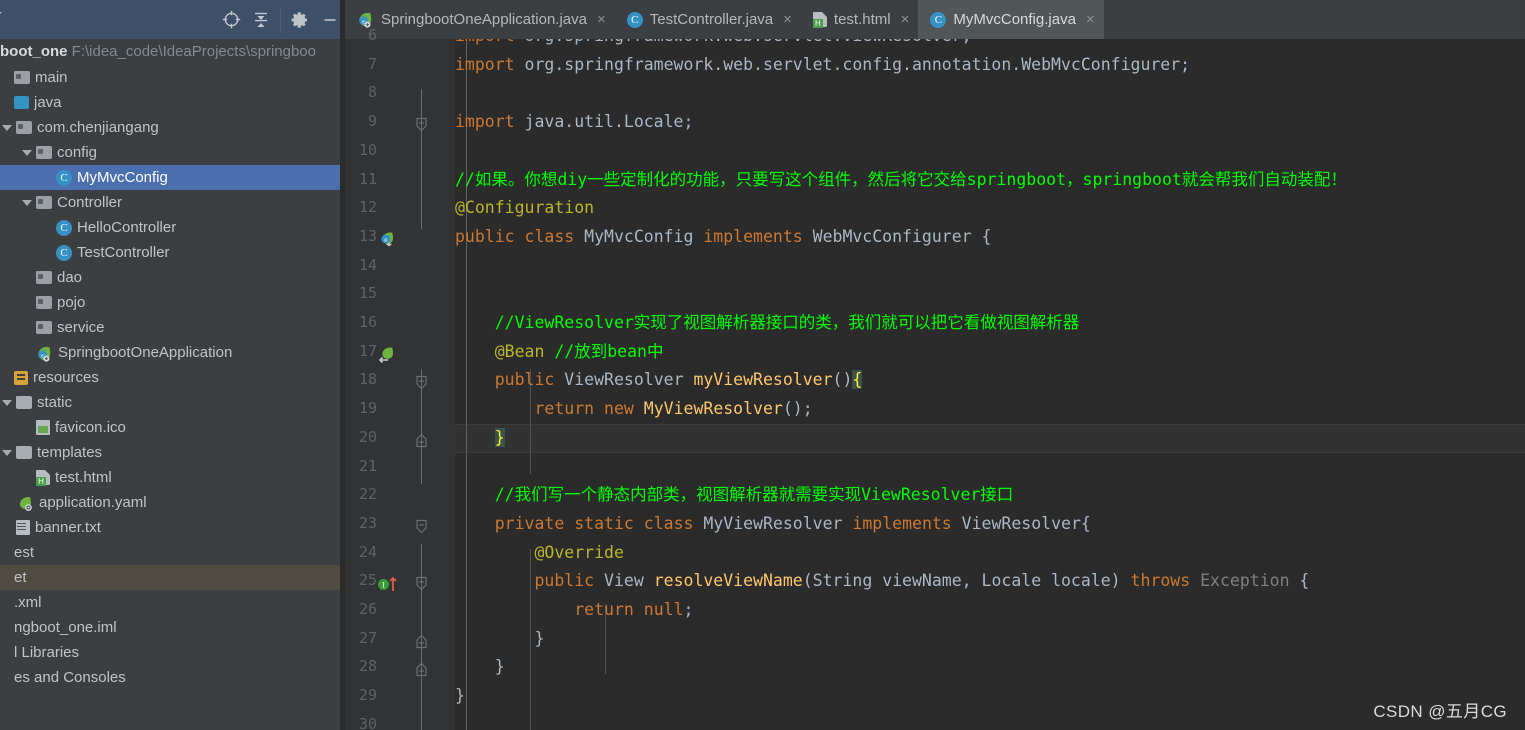 The image size is (1525, 730). What do you see at coordinates (372, 63) in the screenshot?
I see `line-number: 7` at bounding box center [372, 63].